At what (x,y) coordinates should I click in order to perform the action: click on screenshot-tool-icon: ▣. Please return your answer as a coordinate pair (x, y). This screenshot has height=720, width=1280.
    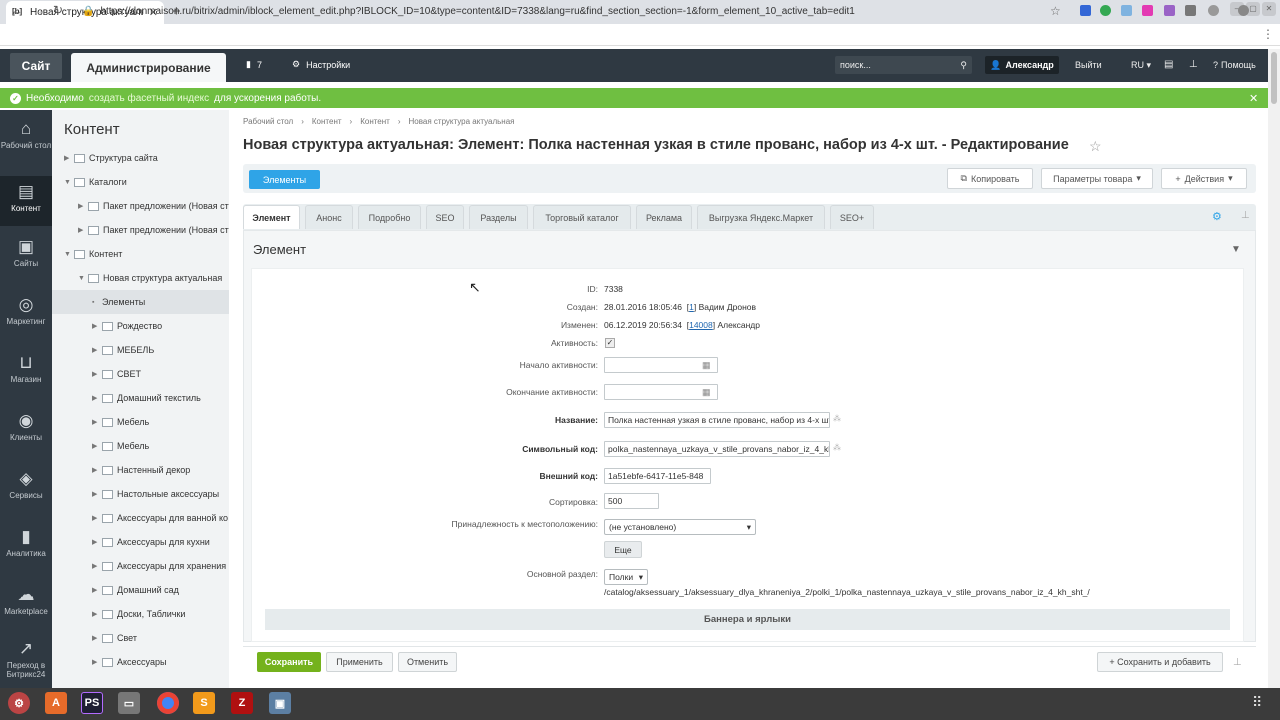
    Looking at the image, I should click on (280, 703).